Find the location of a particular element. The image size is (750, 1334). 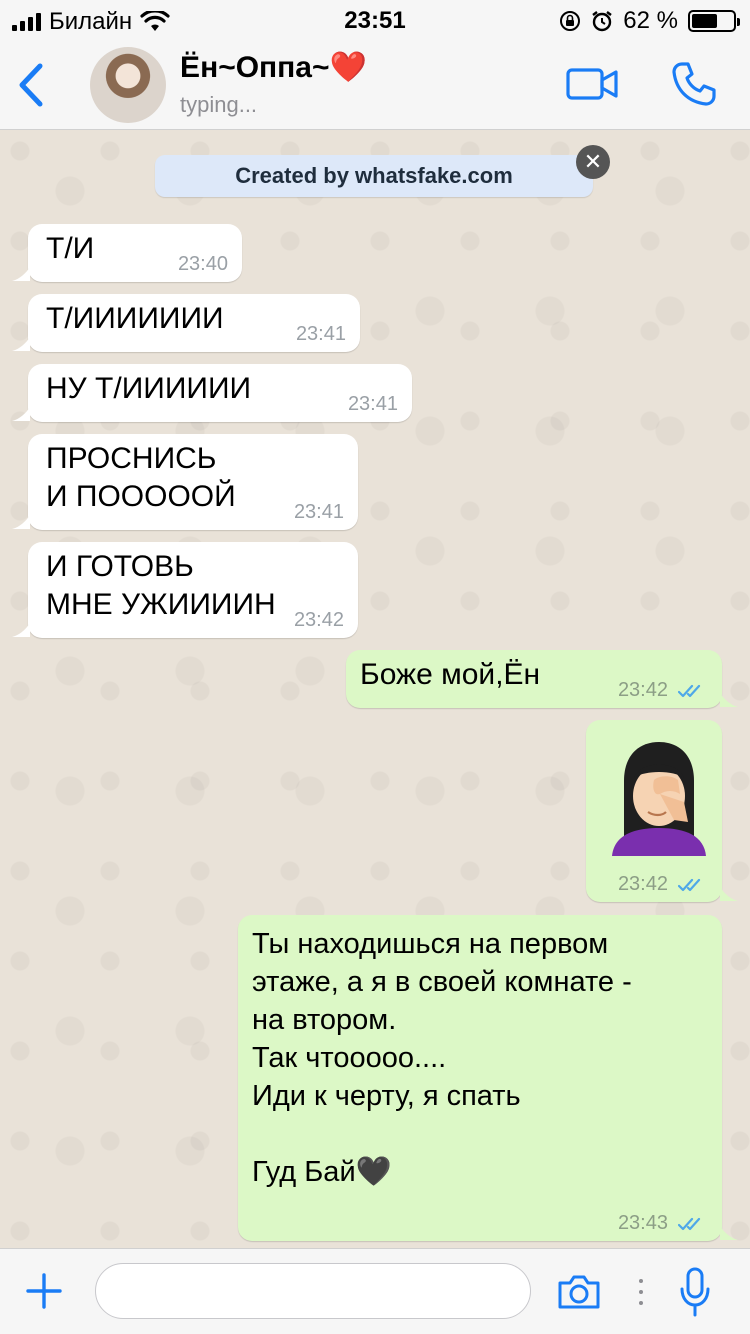

voice-call-button is located at coordinates (694, 84).